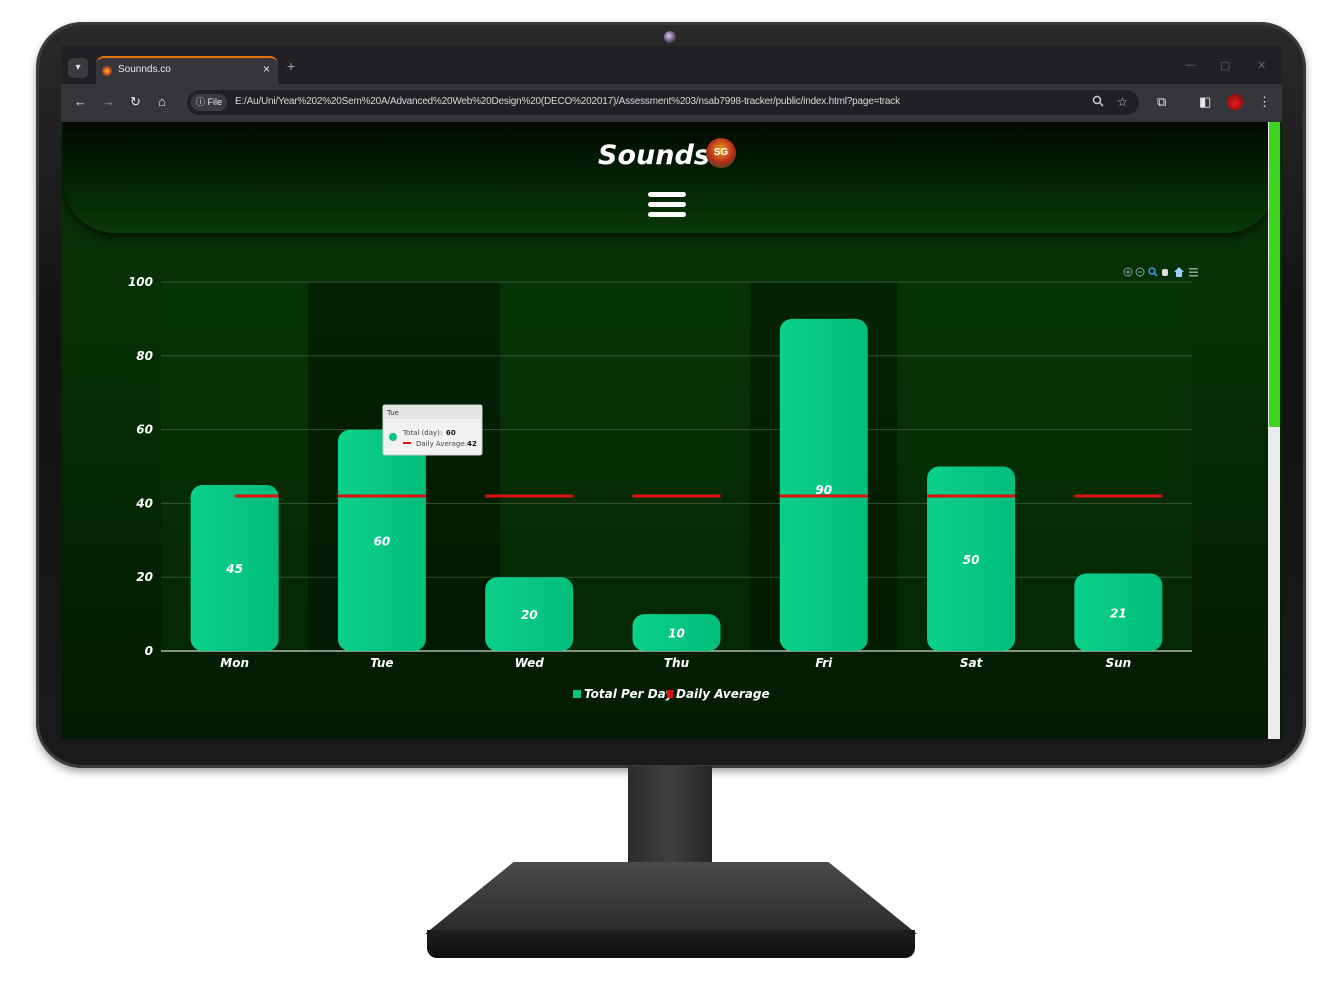  What do you see at coordinates (972, 663) in the screenshot?
I see `x-tick-label: Sat` at bounding box center [972, 663].